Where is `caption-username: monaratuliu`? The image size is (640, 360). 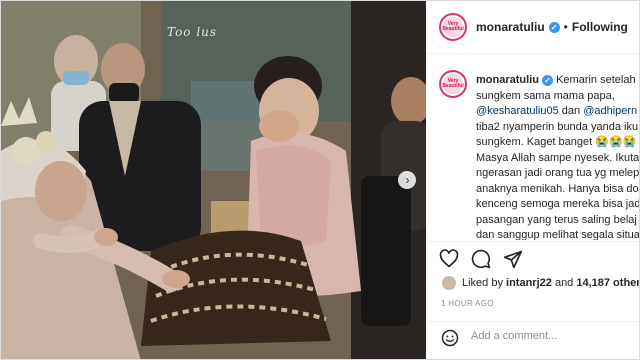
caption-username: monaratuliu is located at coordinates (507, 80).